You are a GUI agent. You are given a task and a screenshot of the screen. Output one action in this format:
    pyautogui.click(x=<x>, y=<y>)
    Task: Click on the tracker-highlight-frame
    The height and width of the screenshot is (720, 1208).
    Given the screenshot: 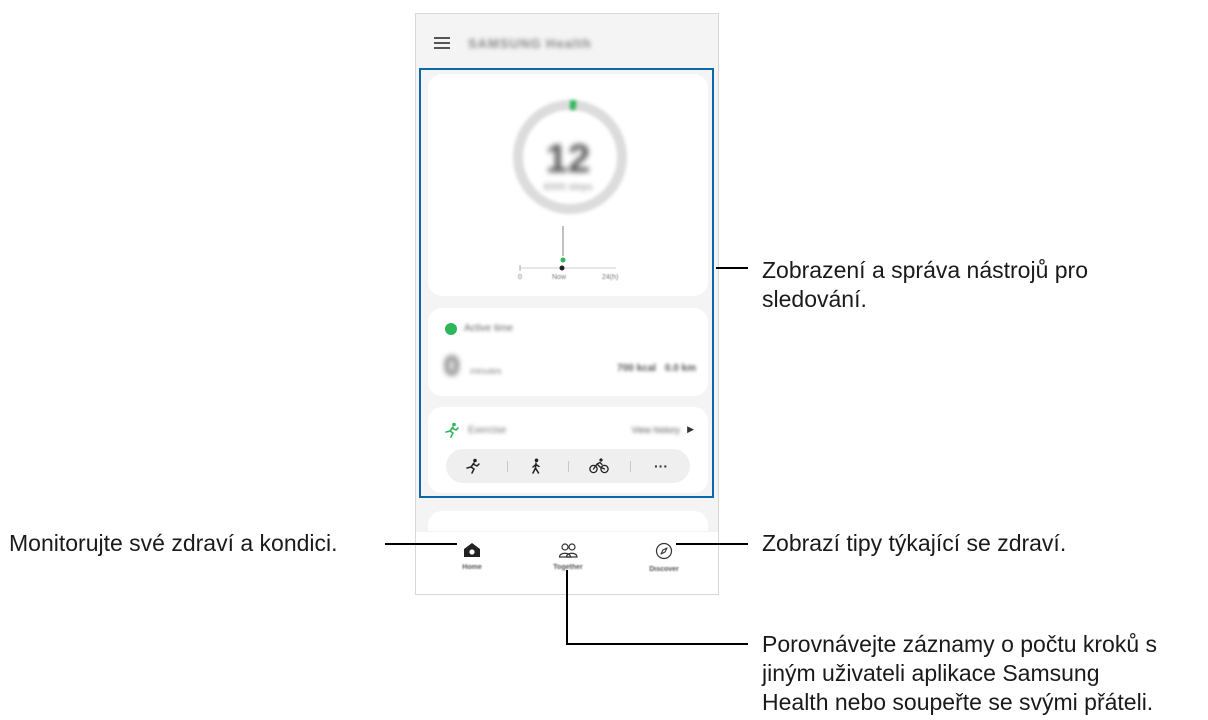 What is the action you would take?
    pyautogui.click(x=566, y=283)
    